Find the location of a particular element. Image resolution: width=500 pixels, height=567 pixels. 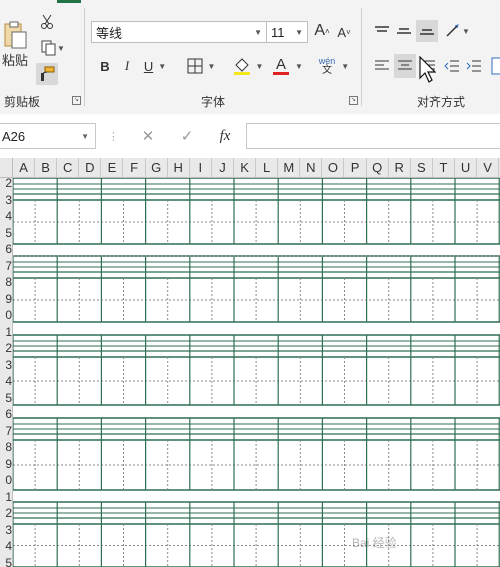

column-header-h: H is located at coordinates (179, 167).